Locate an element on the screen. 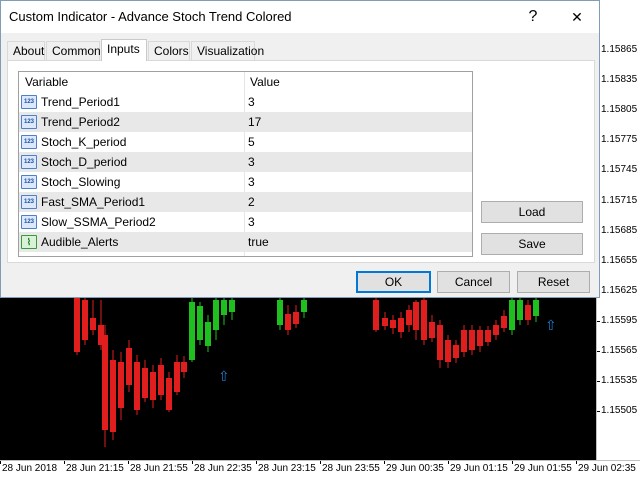 This screenshot has height=480, width=640. price-tick-label: 1.15505 is located at coordinates (617, 411).